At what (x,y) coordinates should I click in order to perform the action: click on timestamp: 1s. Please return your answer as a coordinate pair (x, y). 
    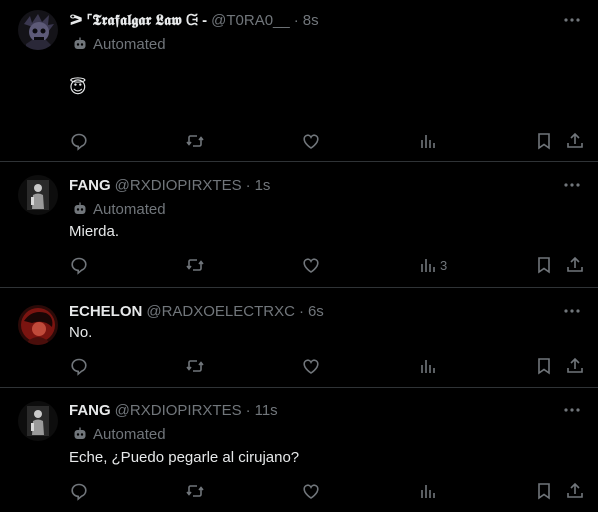
    Looking at the image, I should click on (263, 185).